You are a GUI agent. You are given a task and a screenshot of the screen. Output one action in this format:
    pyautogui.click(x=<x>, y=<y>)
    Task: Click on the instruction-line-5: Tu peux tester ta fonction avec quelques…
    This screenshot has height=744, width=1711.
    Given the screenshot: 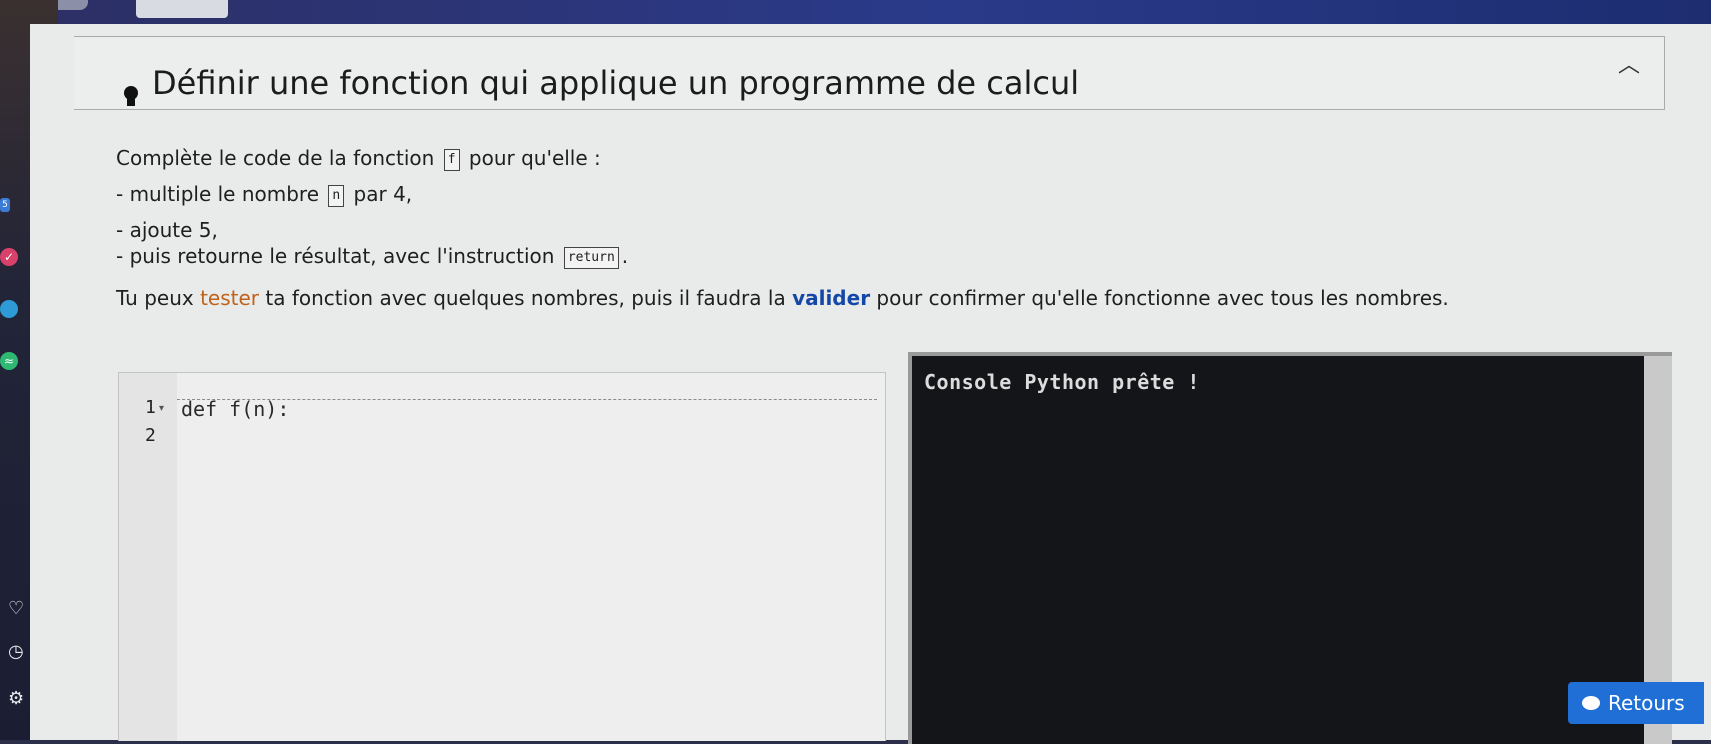 What is the action you would take?
    pyautogui.click(x=782, y=298)
    